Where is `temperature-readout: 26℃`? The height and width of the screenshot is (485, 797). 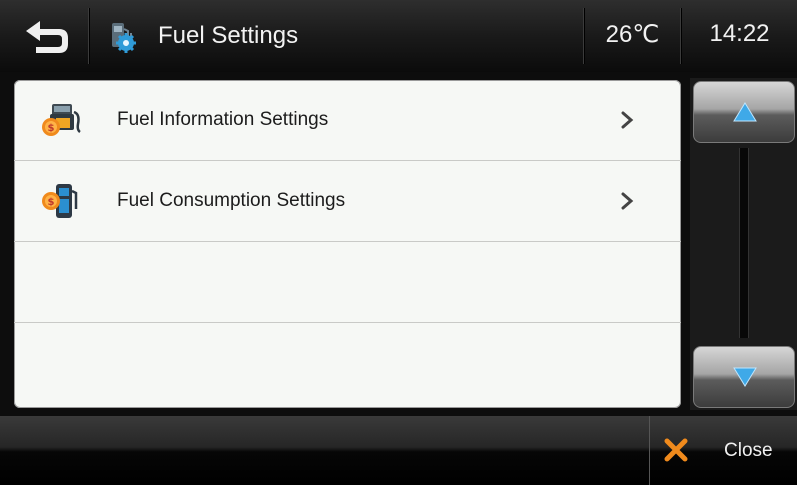 temperature-readout: 26℃ is located at coordinates (632, 34).